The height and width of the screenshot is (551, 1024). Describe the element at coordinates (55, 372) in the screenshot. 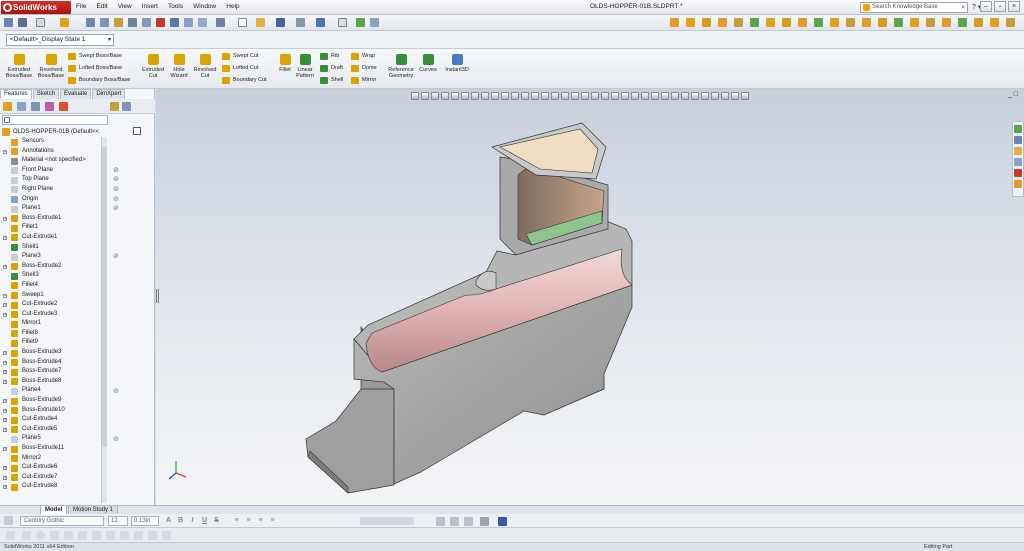

I see `tree-node: + Boss-Extrude7` at that location.